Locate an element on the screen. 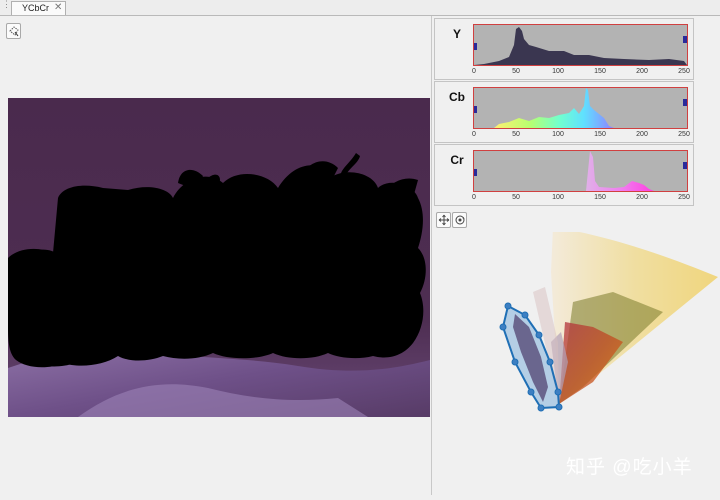  histogram-y-panel: Y 0 50 100 150 200 250 is located at coordinates (564, 49).